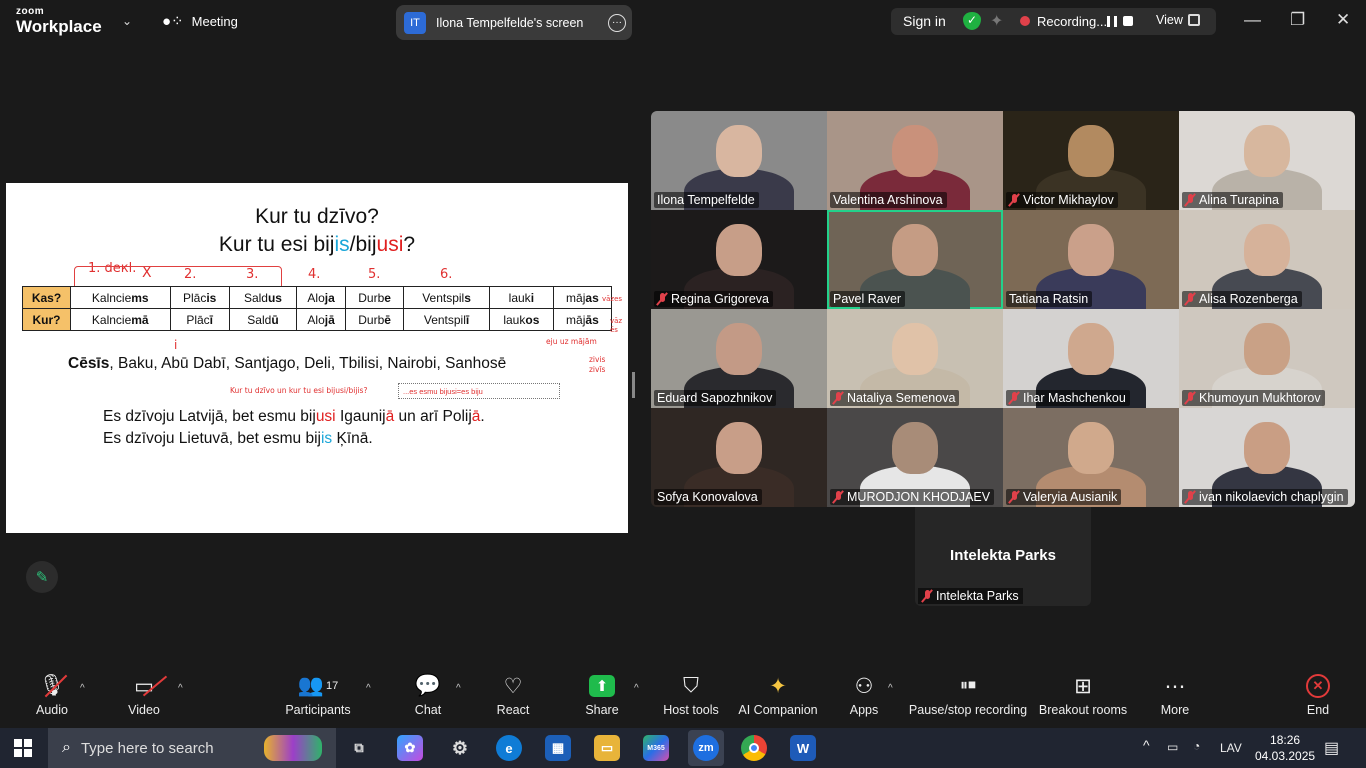 The width and height of the screenshot is (1366, 768). What do you see at coordinates (778, 698) in the screenshot?
I see `ai-companion-button: ✦ AI Companion` at bounding box center [778, 698].